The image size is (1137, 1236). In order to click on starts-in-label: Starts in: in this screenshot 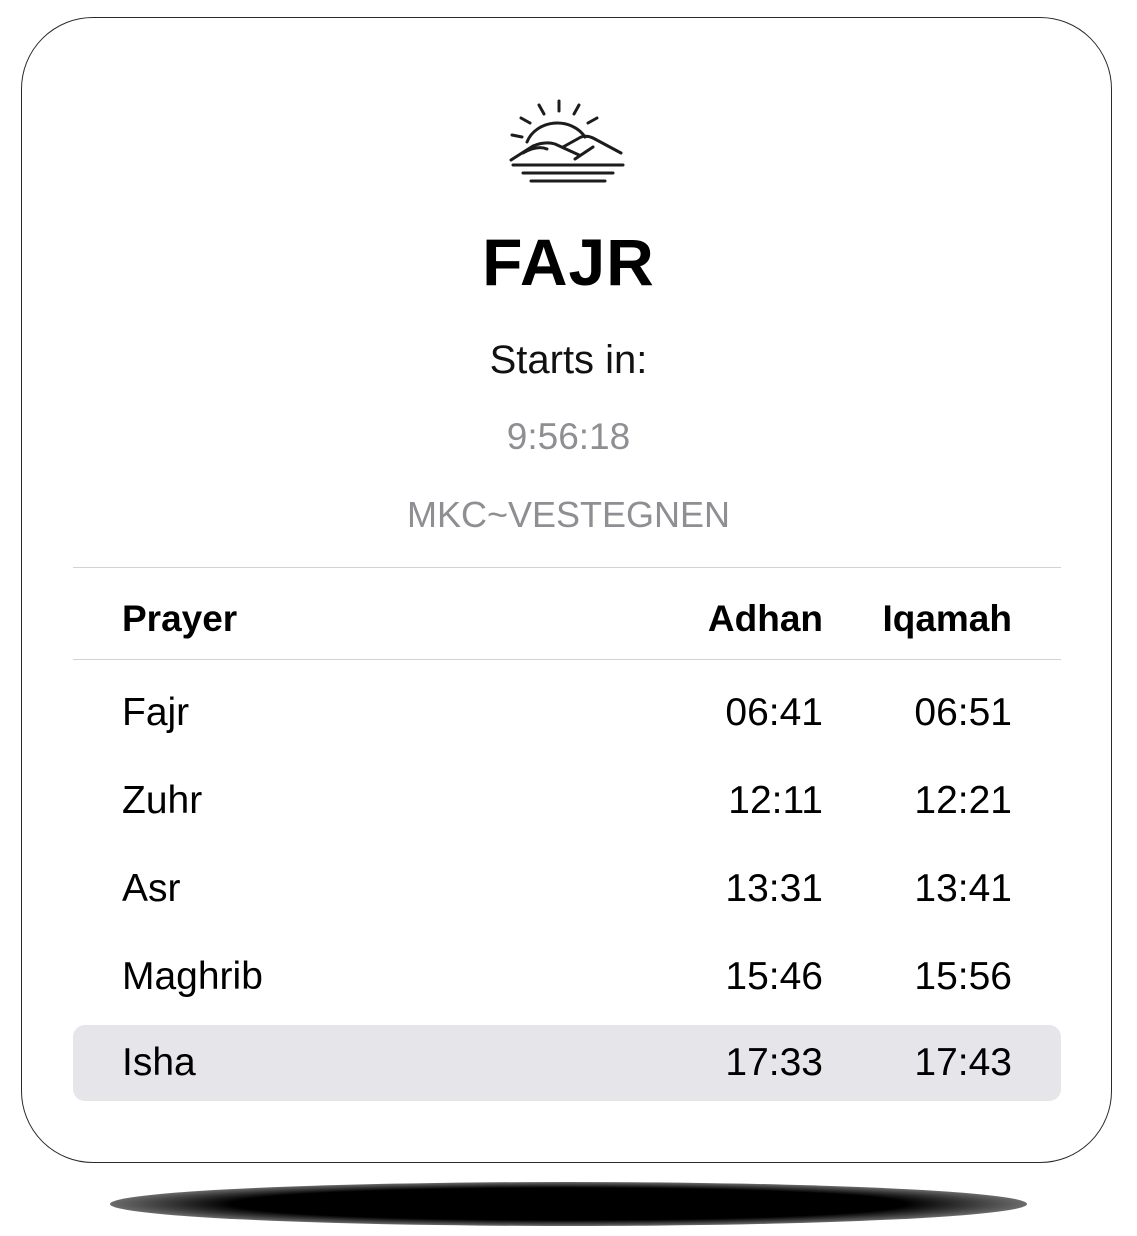, I will do `click(568, 360)`.